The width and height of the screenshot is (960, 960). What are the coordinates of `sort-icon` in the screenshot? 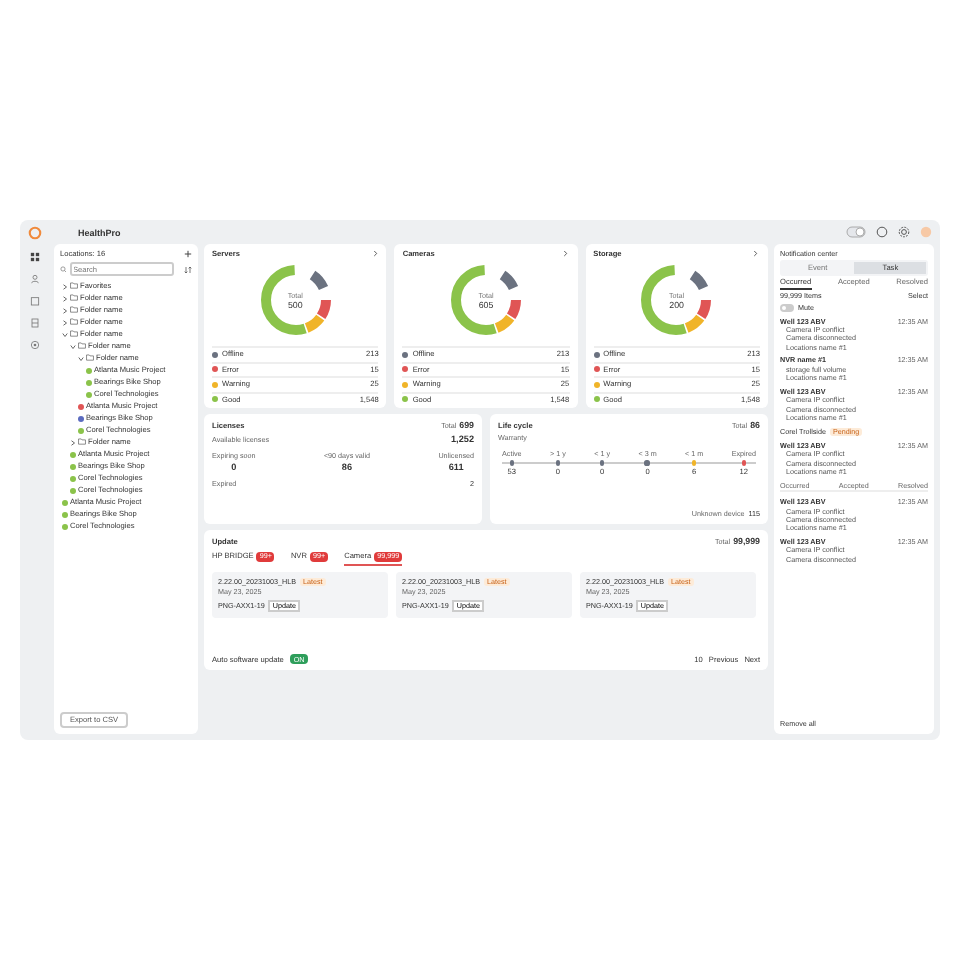 It's located at (188, 269).